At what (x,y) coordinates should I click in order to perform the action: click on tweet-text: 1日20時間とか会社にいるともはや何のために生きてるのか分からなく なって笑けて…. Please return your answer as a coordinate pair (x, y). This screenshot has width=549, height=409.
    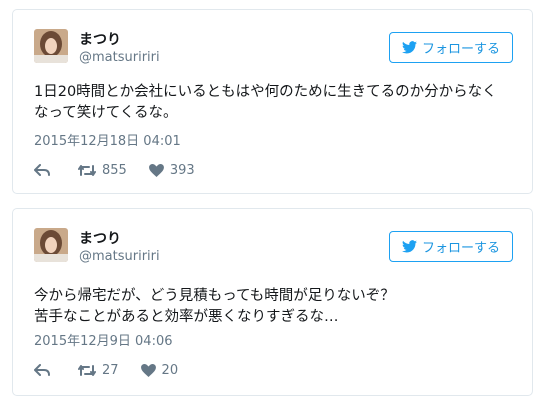
    Looking at the image, I should click on (279, 103).